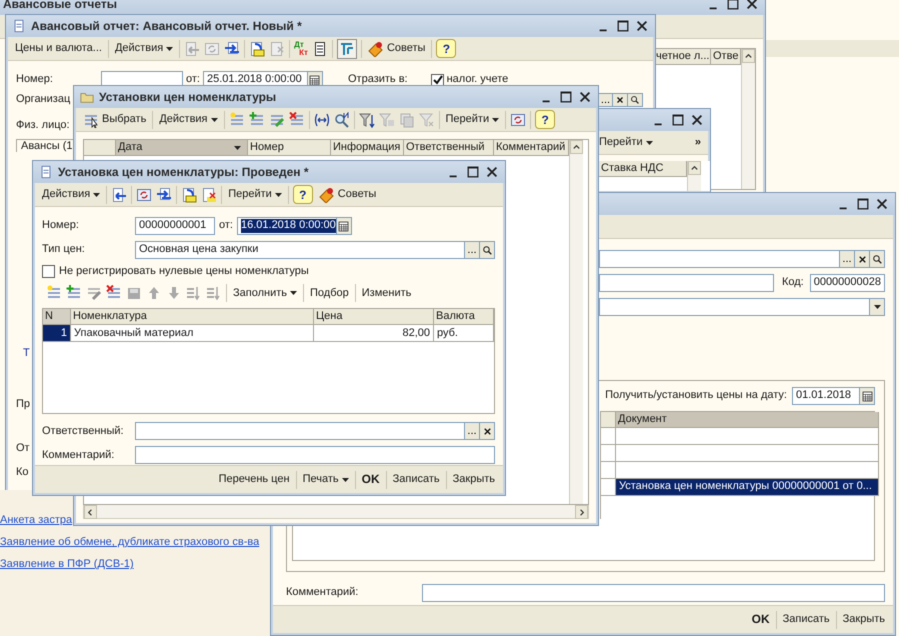 This screenshot has height=636, width=899. What do you see at coordinates (119, 194) in the screenshot?
I see `document-arrow-icon` at bounding box center [119, 194].